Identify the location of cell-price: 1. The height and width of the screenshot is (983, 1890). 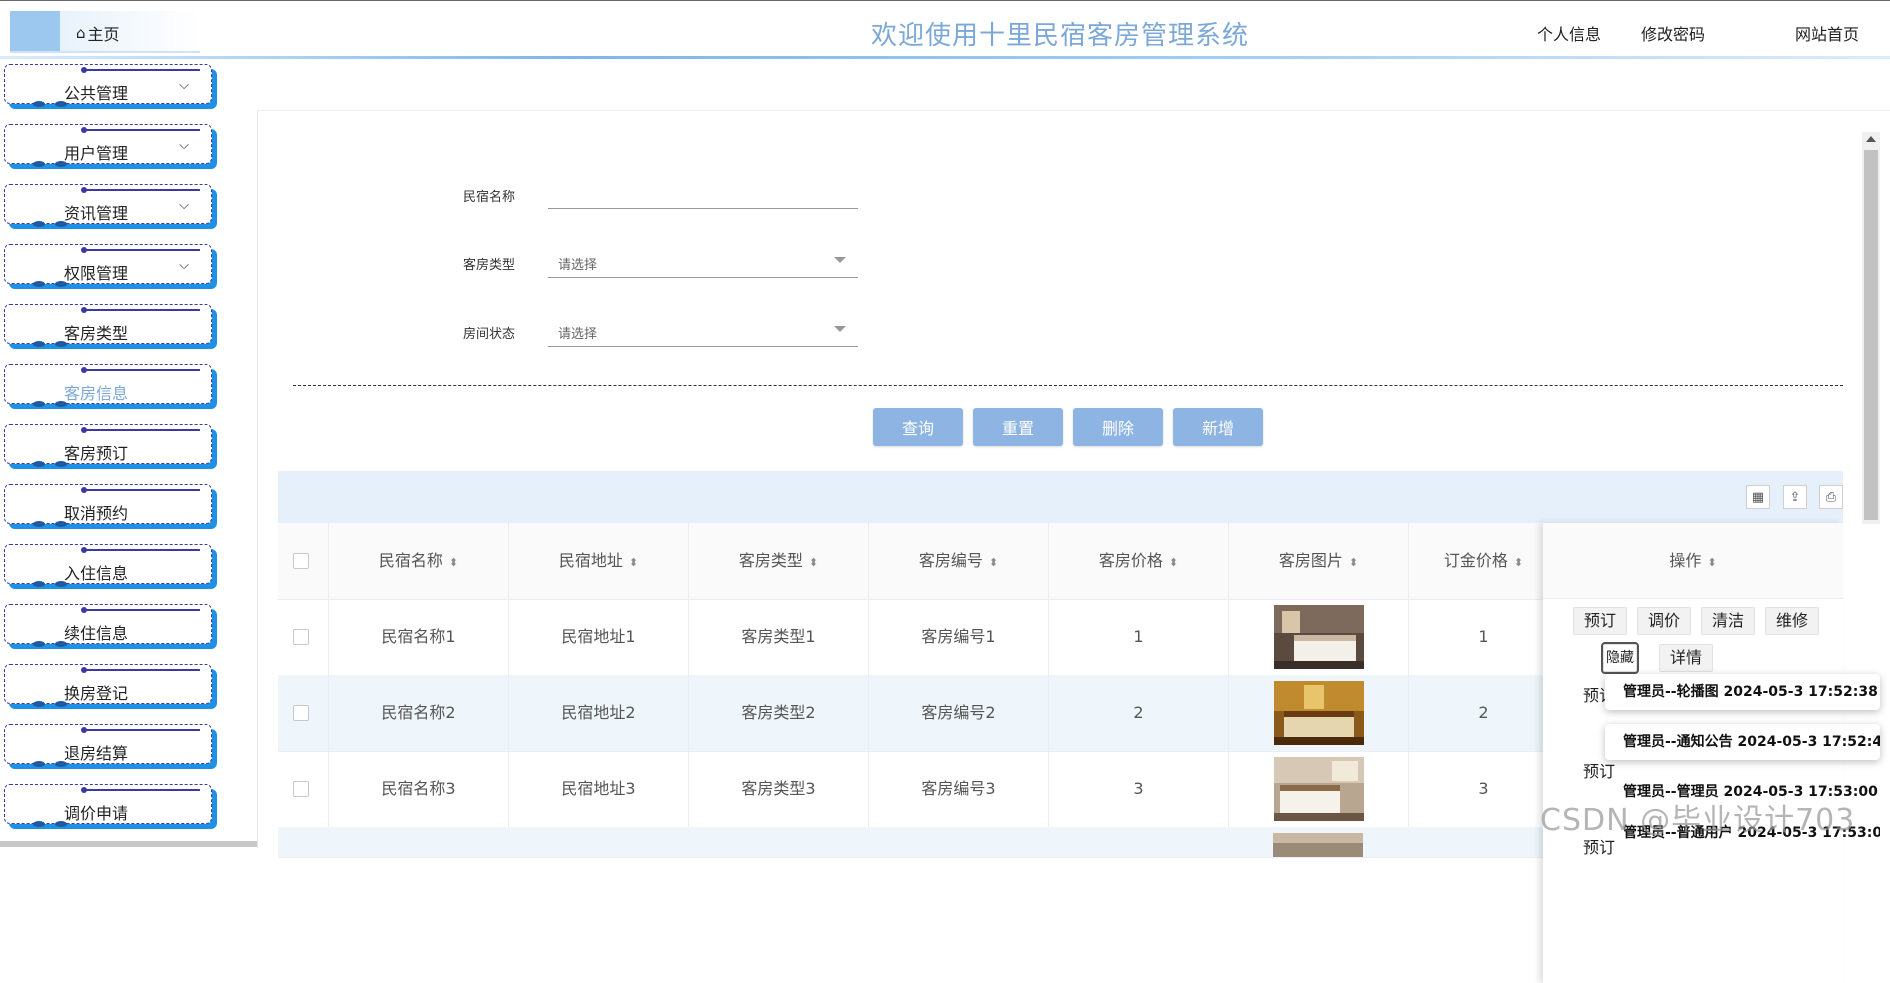
(1138, 637).